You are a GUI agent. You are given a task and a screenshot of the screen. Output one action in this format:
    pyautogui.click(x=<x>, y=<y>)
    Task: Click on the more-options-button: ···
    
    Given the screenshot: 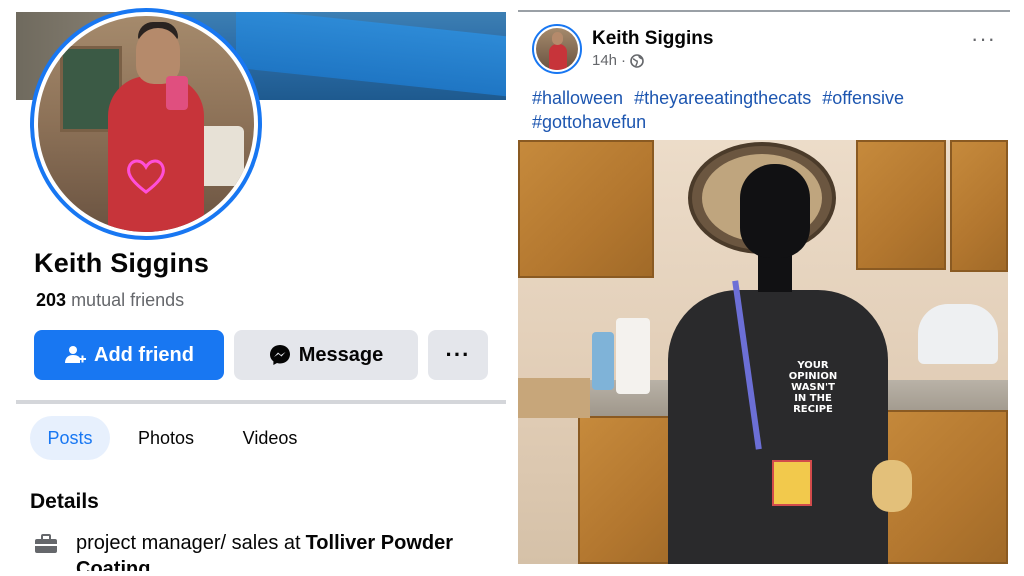 What is the action you would take?
    pyautogui.click(x=458, y=355)
    